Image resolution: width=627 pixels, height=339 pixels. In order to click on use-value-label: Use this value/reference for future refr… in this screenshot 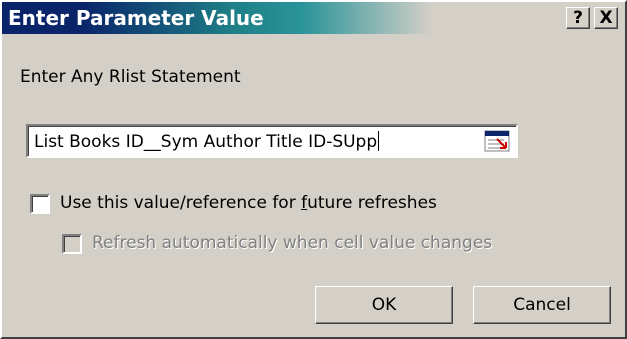, I will do `click(248, 203)`.